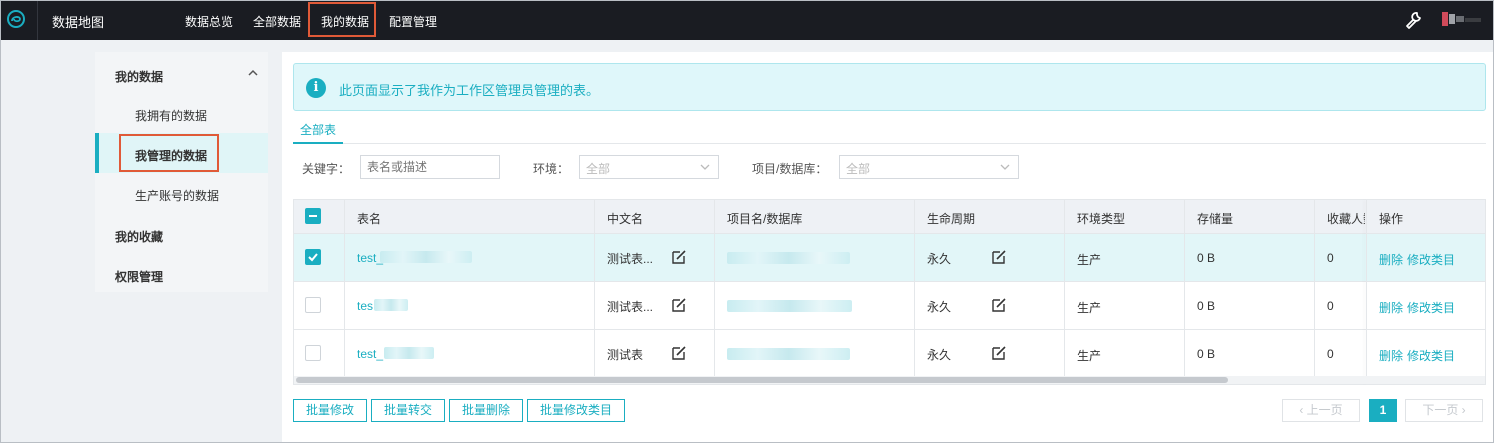 The height and width of the screenshot is (443, 1494). Describe the element at coordinates (171, 115) in the screenshot. I see `sidebar-item-owned: 我拥有的数据` at that location.